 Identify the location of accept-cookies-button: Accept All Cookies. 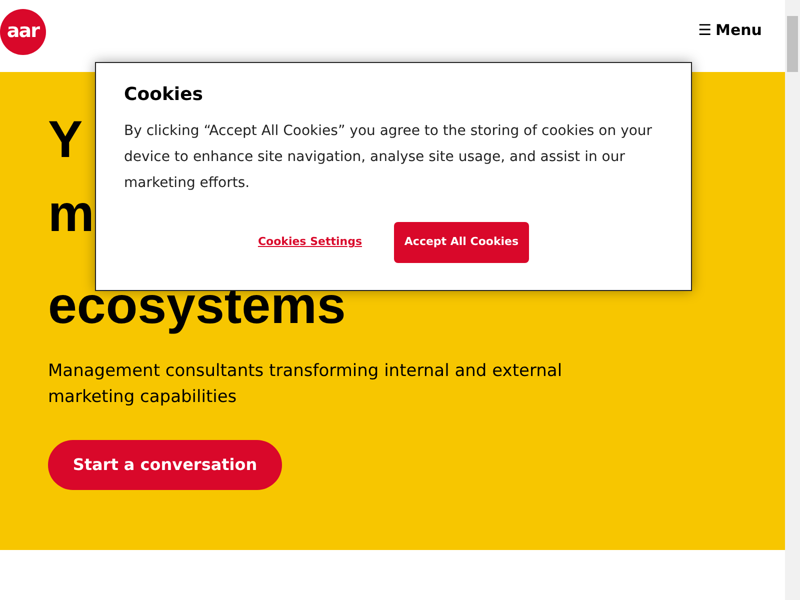
(461, 242).